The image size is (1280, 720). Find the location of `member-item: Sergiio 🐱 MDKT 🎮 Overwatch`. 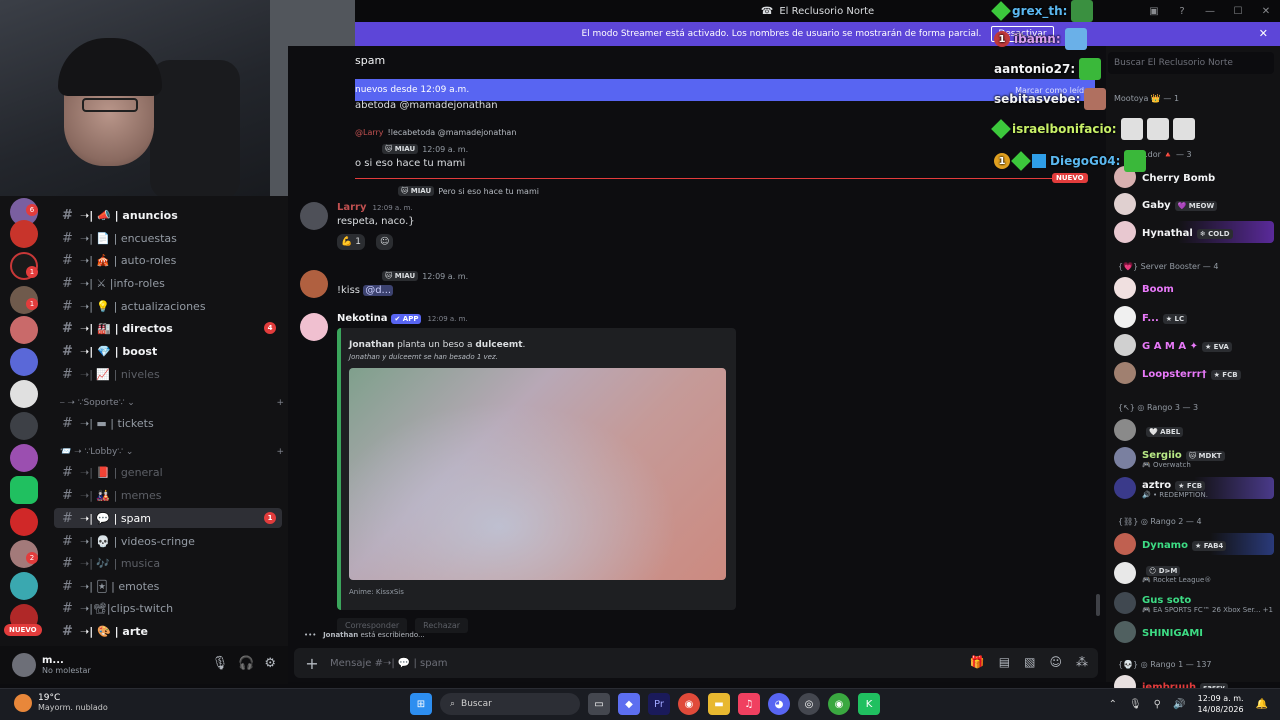

member-item: Sergiio 🐱 MDKT 🎮 Overwatch is located at coordinates (1194, 458).